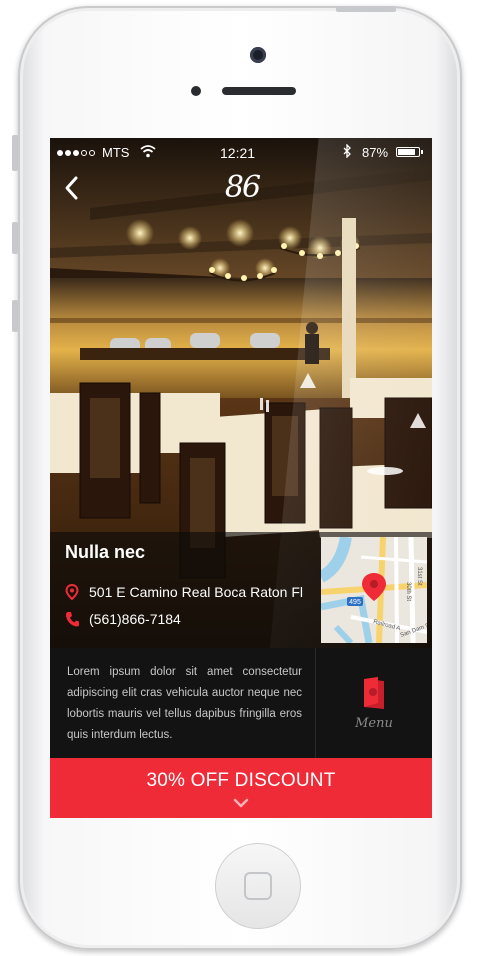 The width and height of the screenshot is (480, 956). I want to click on map-label-street-30th: 30th St, so click(408, 591).